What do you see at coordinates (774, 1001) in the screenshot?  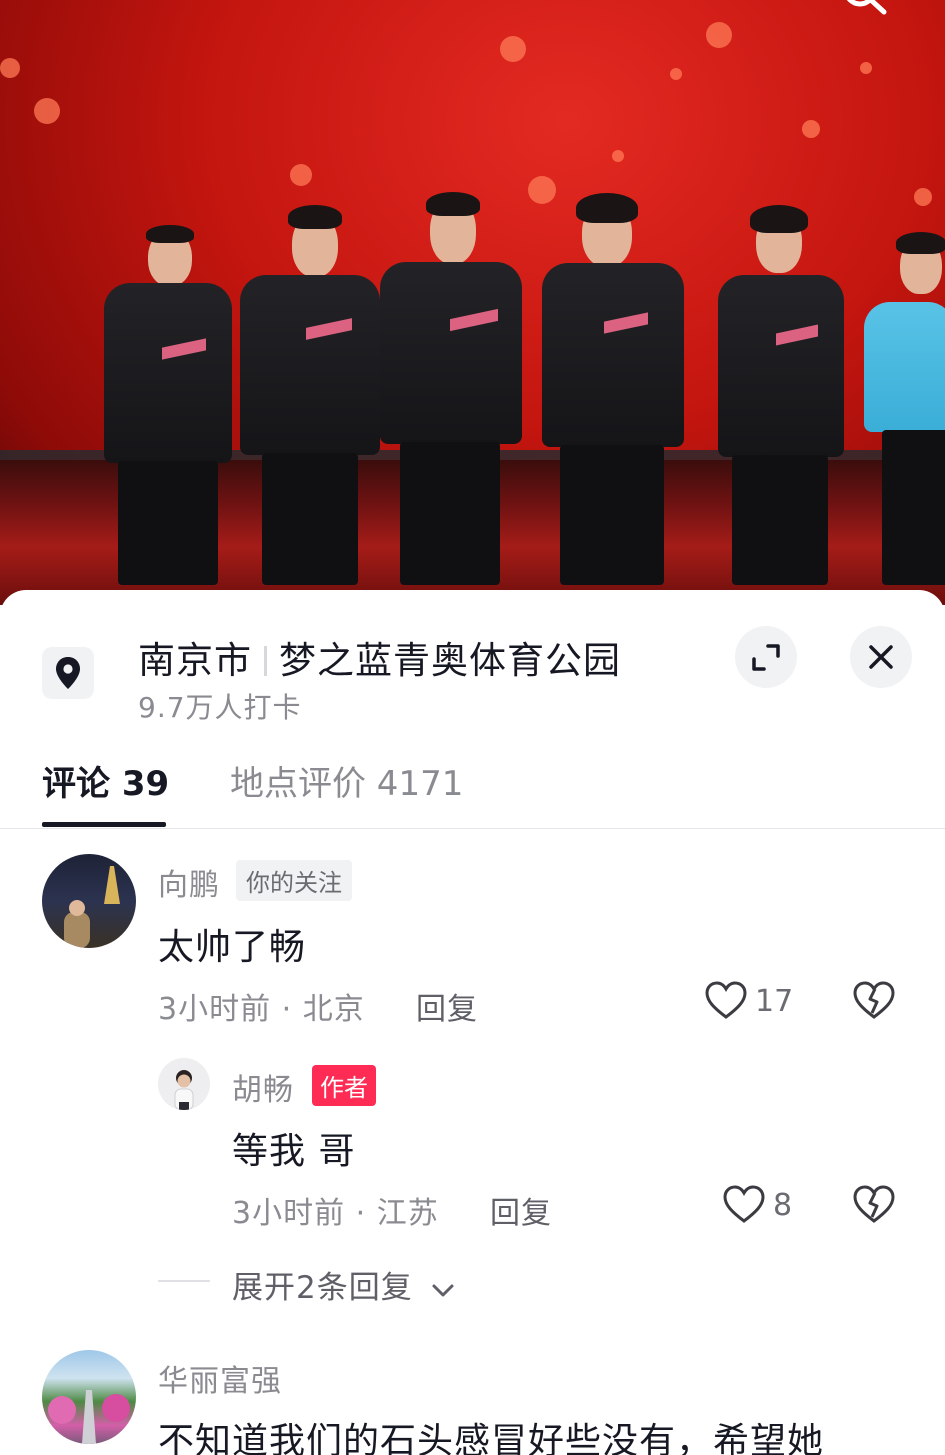 I see `like-count: 17` at bounding box center [774, 1001].